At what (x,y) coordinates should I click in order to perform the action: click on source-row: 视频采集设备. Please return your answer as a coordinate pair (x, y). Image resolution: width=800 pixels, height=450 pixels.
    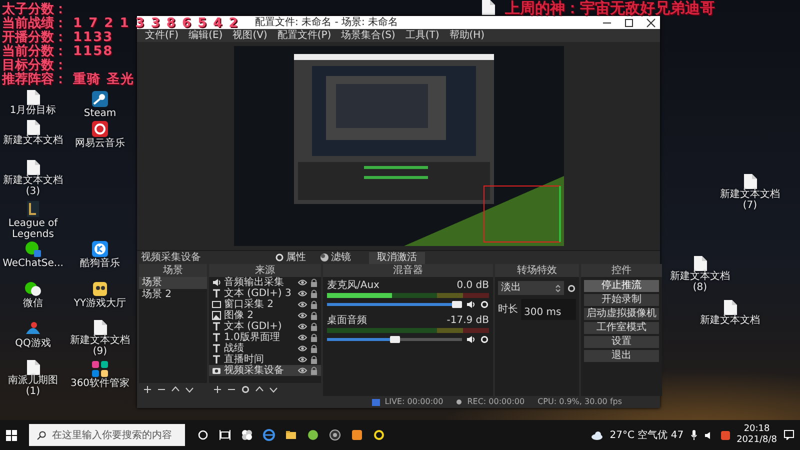
    Looking at the image, I should click on (265, 370).